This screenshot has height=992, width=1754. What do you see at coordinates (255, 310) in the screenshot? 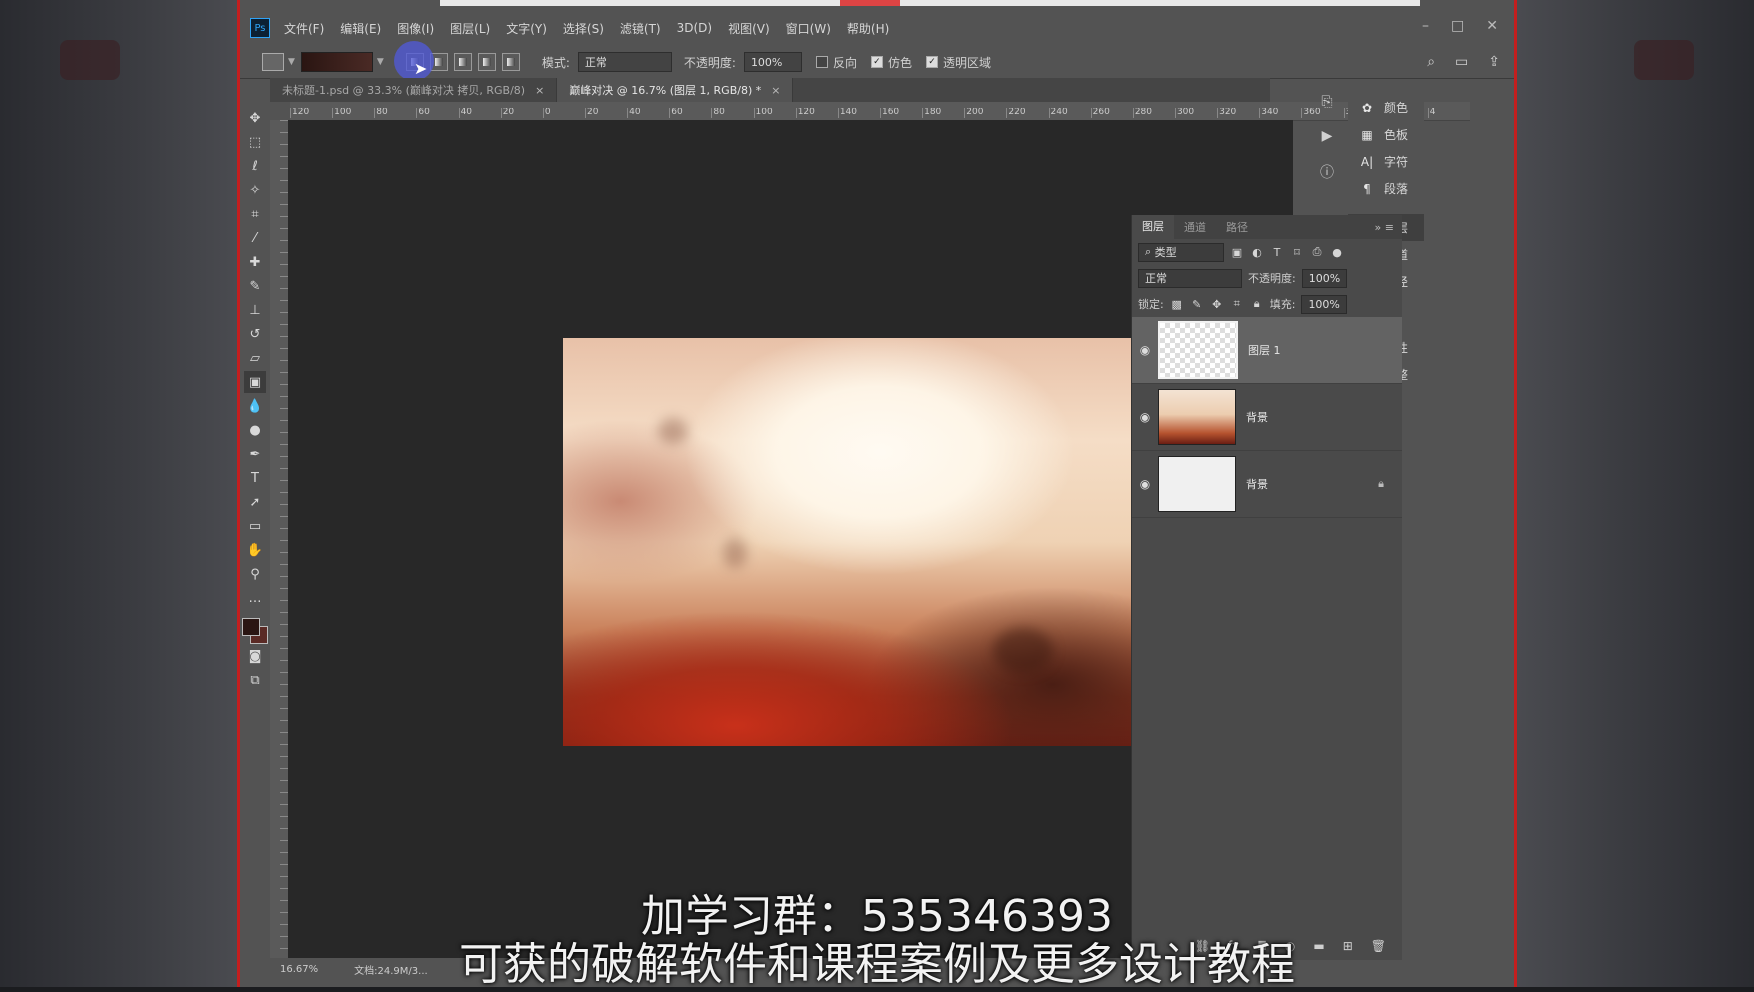
I see `stamp-tool-icon: ⊥` at bounding box center [255, 310].